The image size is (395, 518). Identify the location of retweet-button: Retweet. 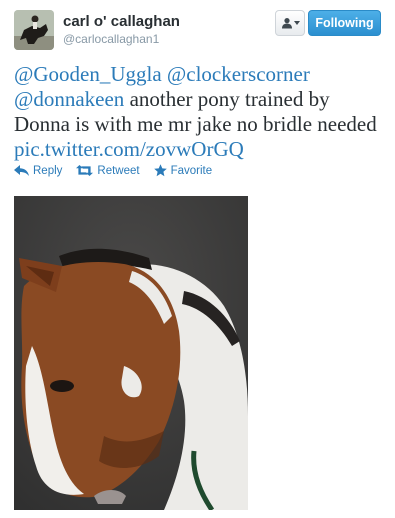
(108, 170).